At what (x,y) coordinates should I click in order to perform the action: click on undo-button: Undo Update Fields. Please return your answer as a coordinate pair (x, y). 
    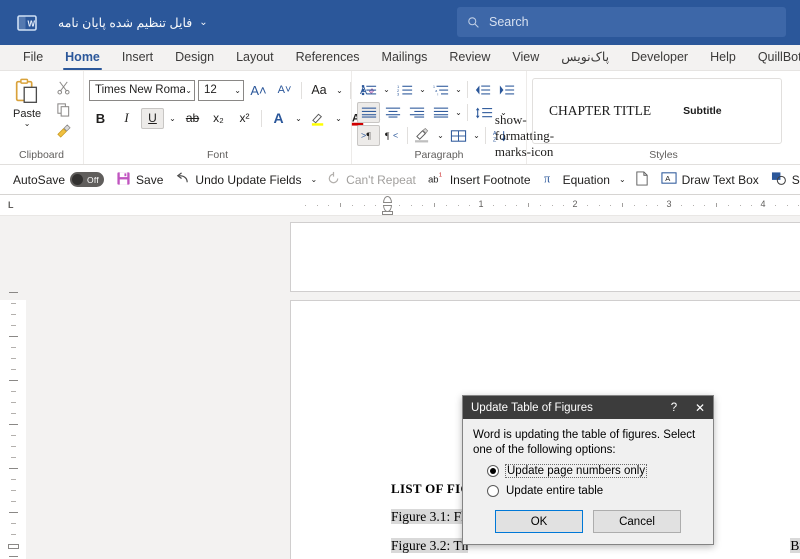
    Looking at the image, I should click on (238, 180).